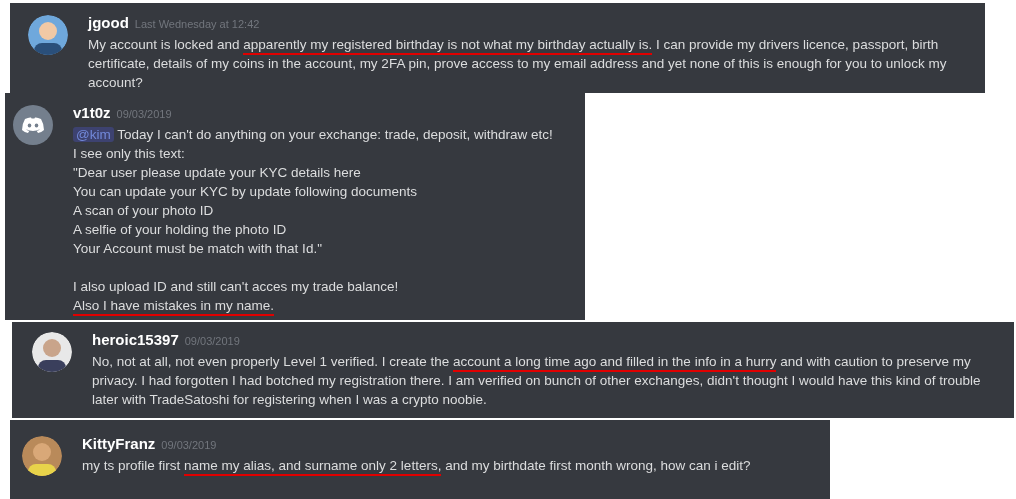  Describe the element at coordinates (313, 305) in the screenshot. I see `message-text: Also I have mistakes in my name.` at that location.